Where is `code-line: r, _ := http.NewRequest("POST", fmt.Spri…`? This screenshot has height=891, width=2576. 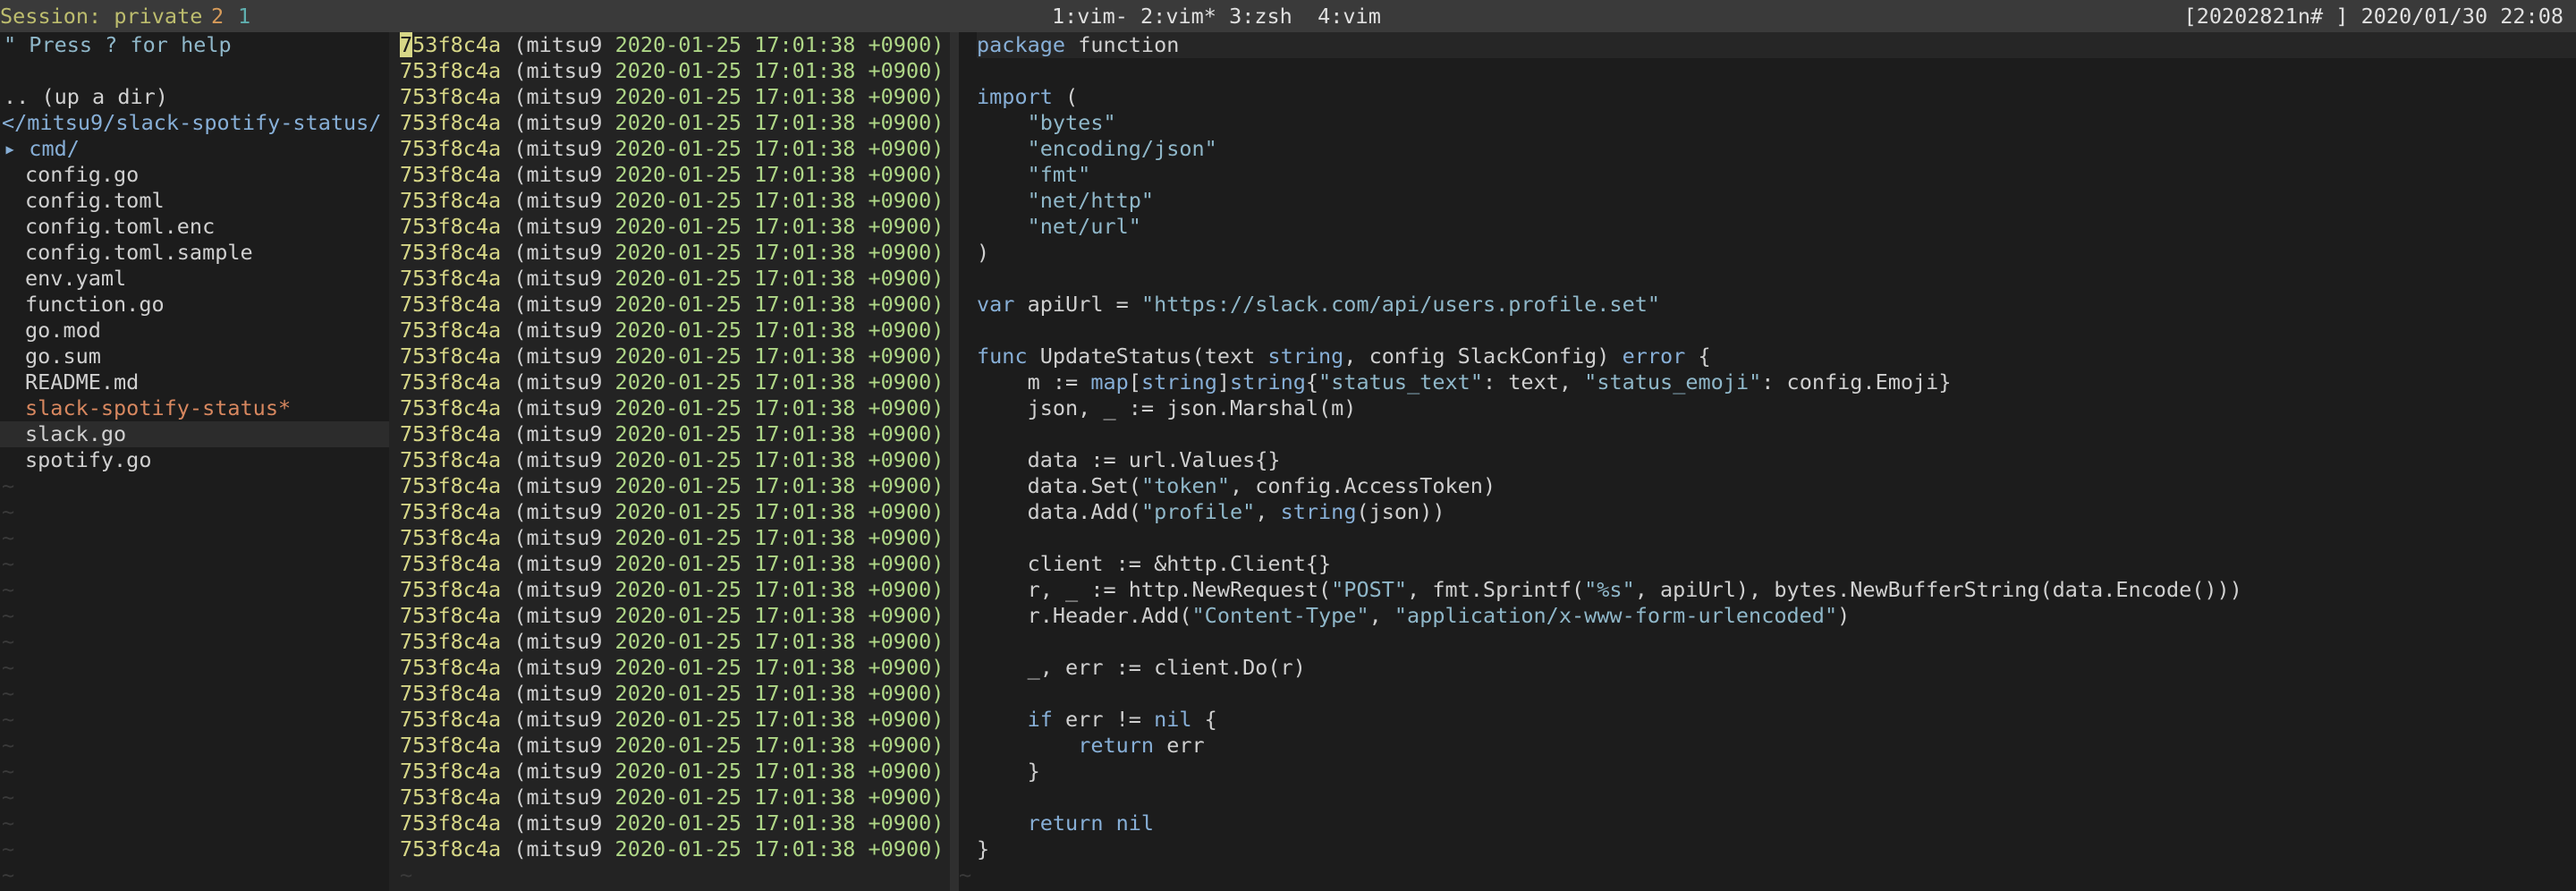 code-line: r, _ := http.NewRequest("POST", fmt.Spri… is located at coordinates (1776, 590).